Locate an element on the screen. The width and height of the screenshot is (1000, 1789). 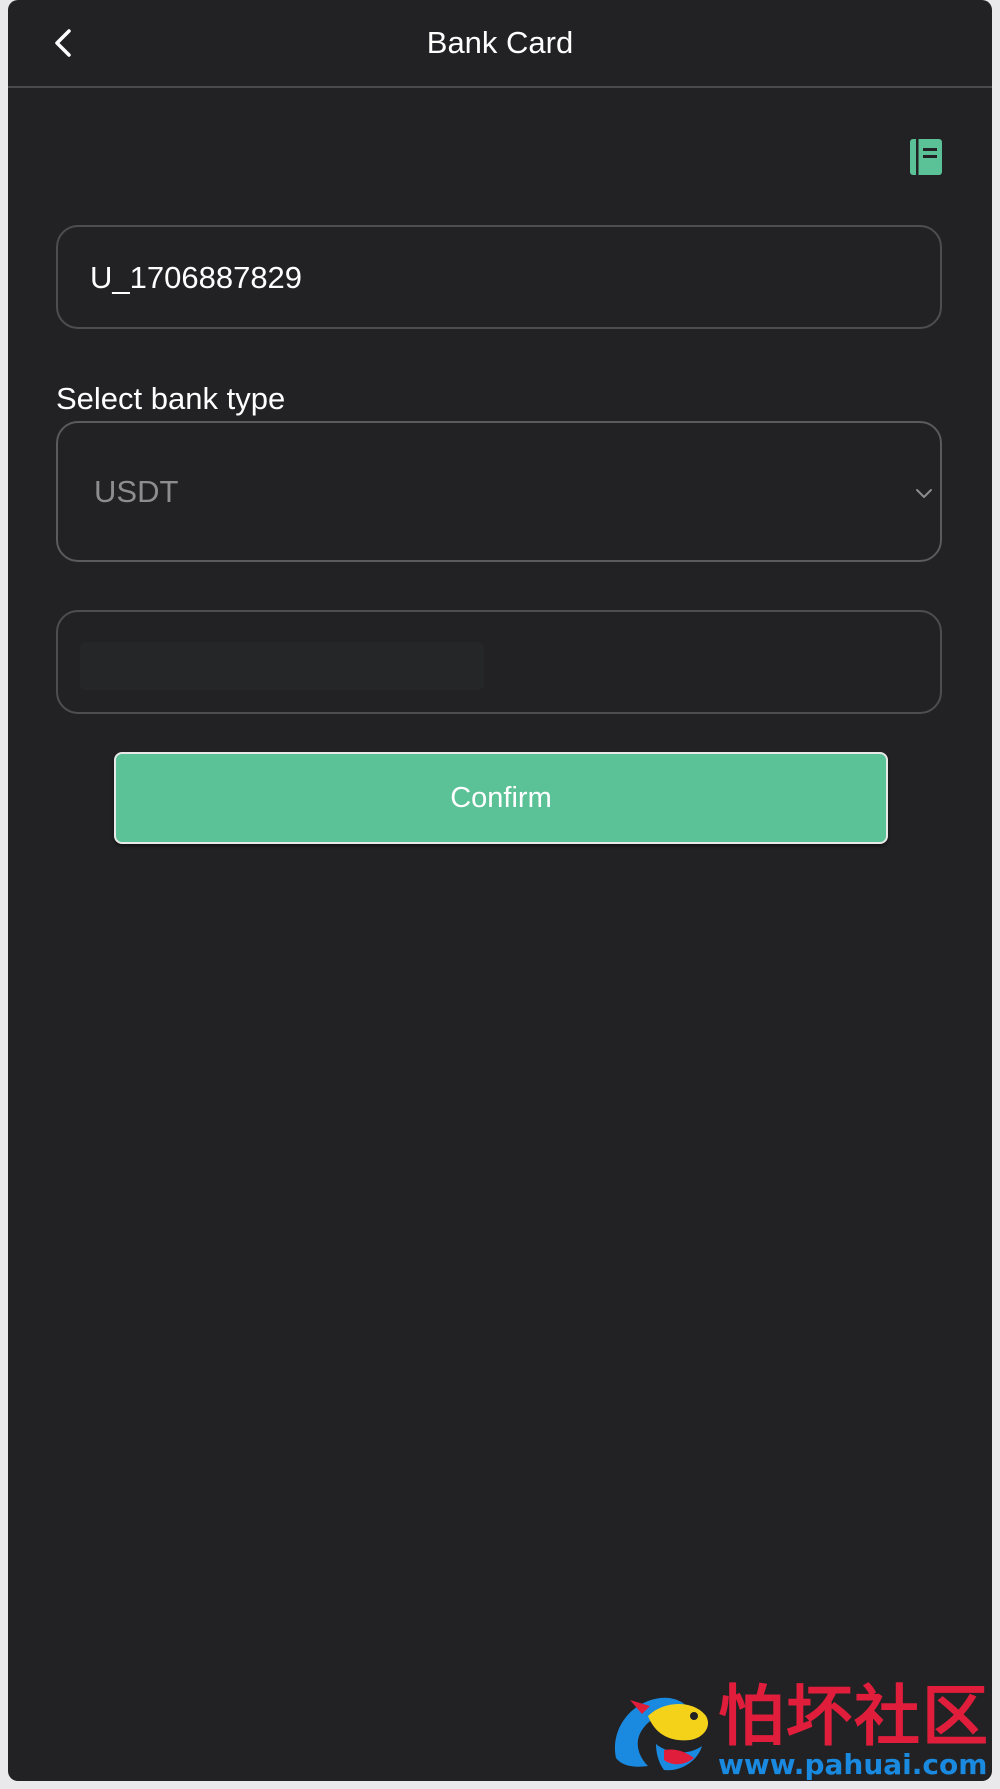
watermark: 怕坏社区 www.pahuai.com is located at coordinates (796, 1730).